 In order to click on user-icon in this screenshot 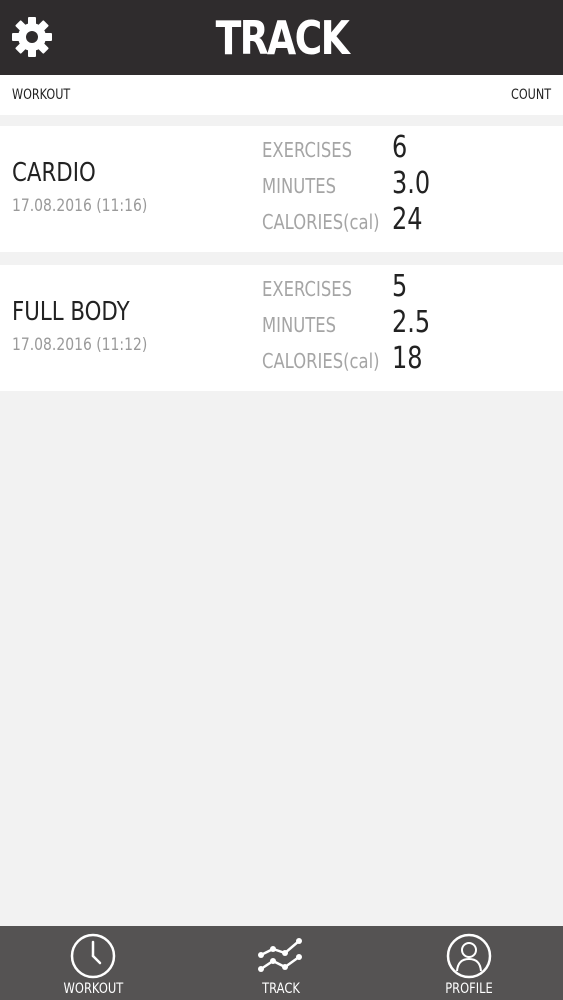, I will do `click(469, 956)`.